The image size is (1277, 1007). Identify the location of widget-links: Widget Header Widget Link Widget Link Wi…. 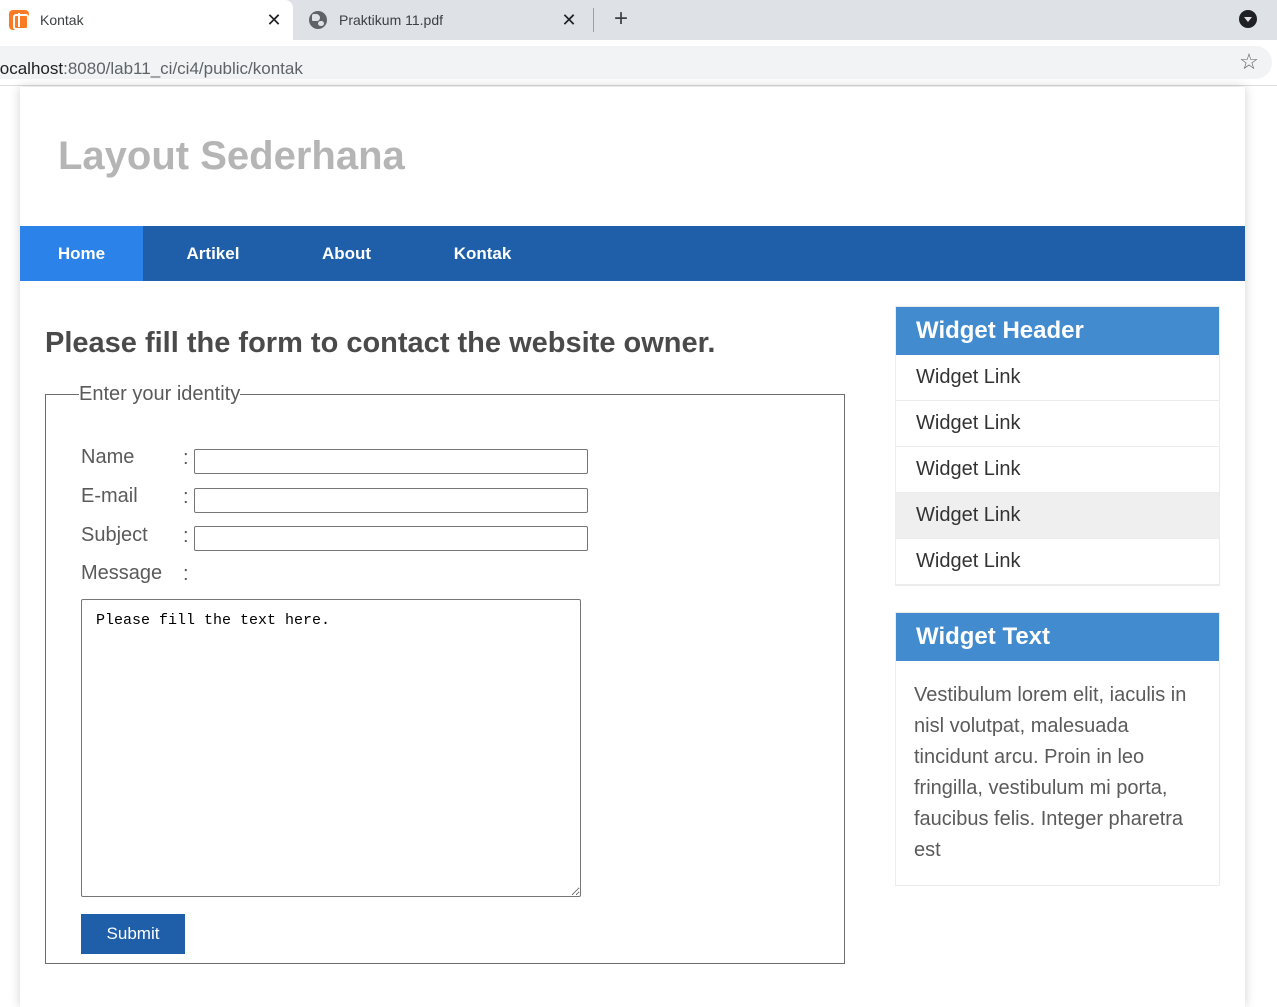
(1057, 446).